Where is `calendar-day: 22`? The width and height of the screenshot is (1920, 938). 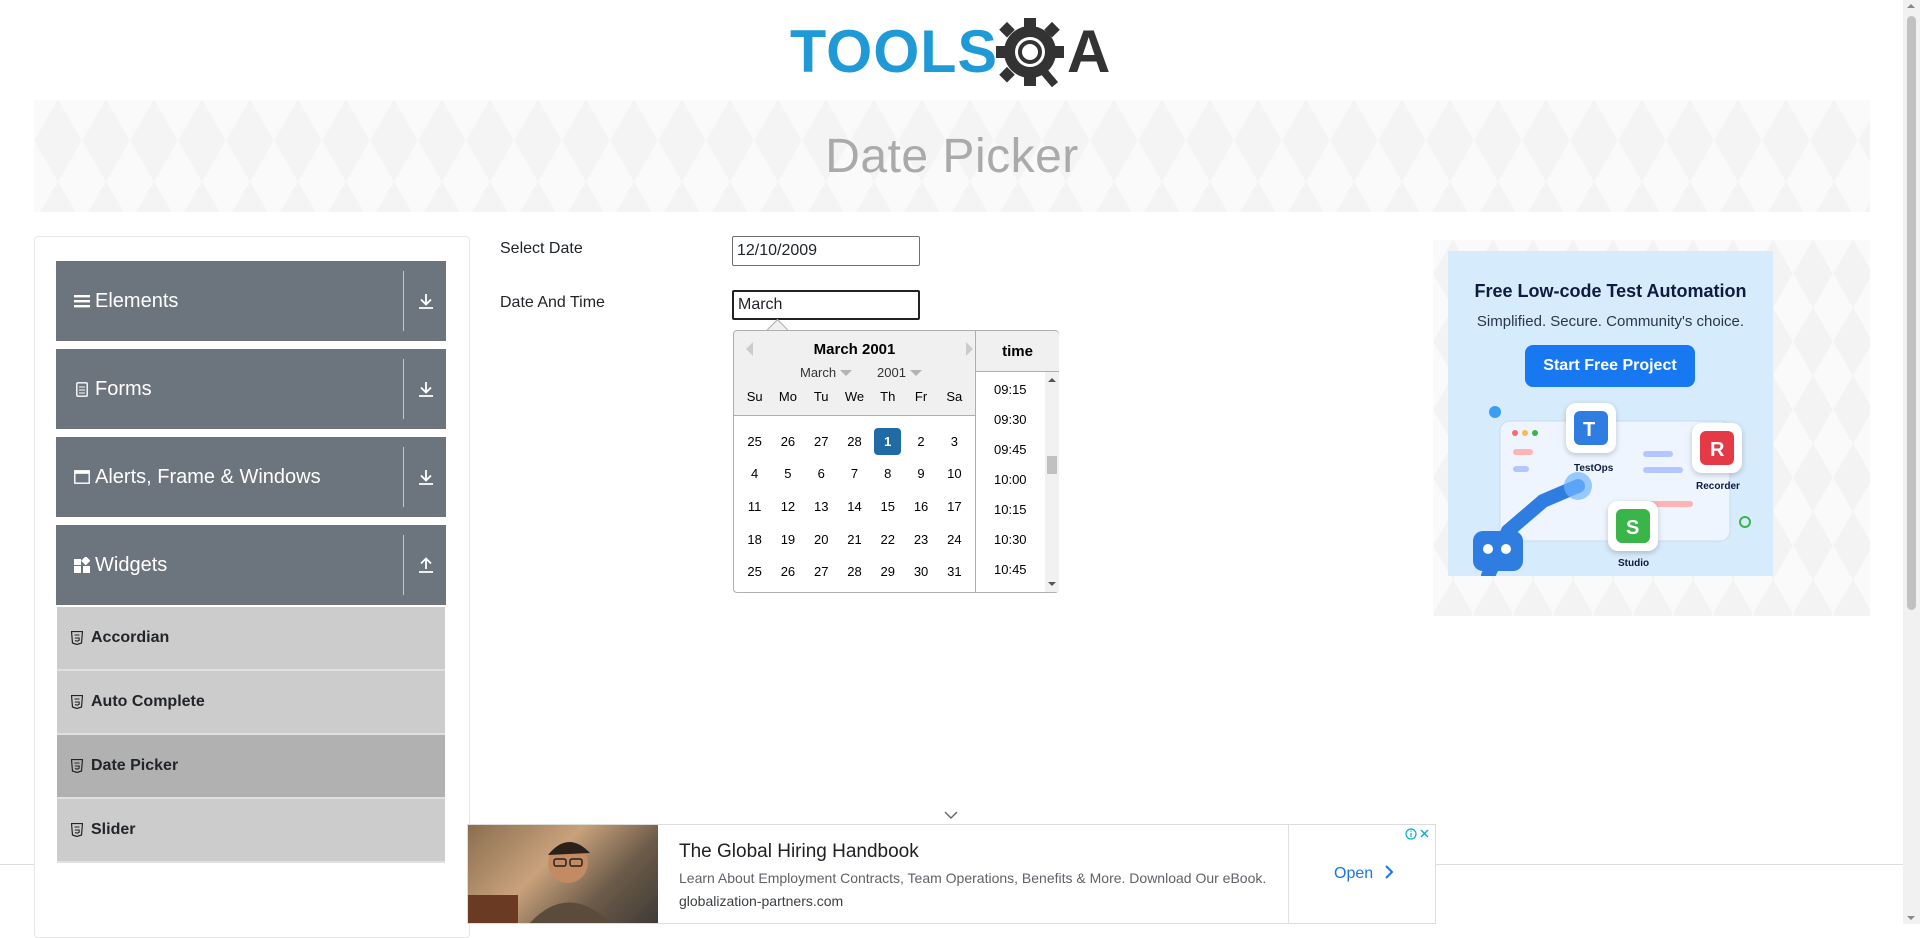
calendar-day: 22 is located at coordinates (887, 539).